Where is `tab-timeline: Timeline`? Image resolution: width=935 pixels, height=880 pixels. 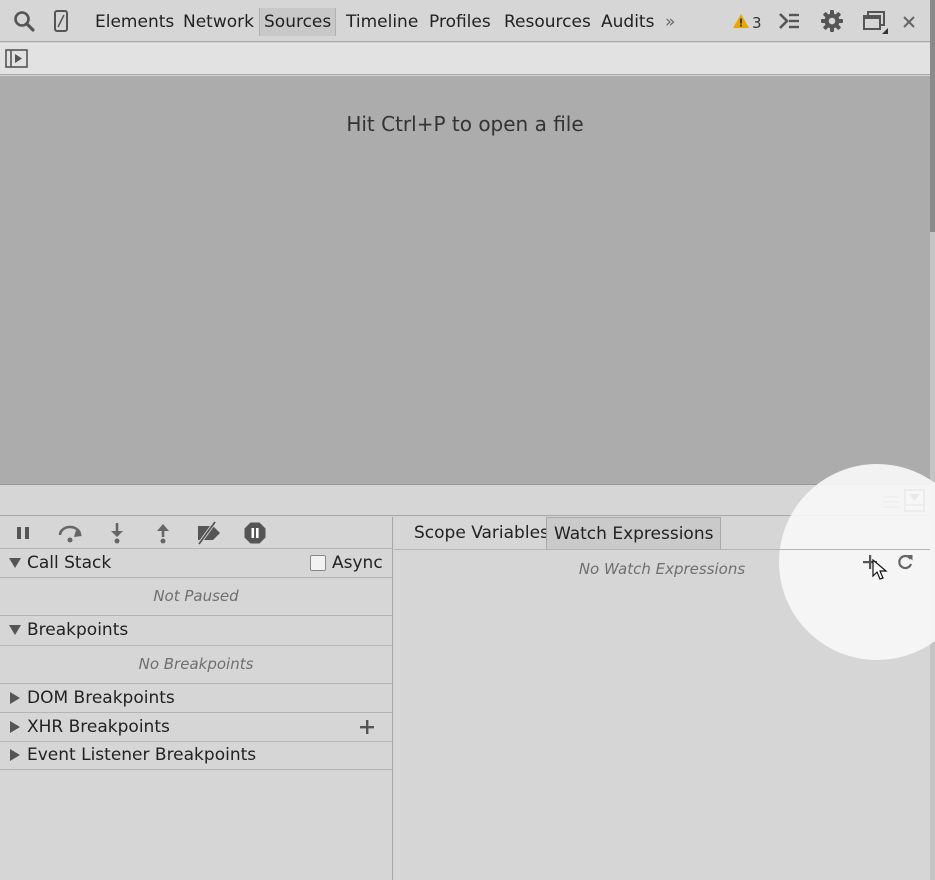 tab-timeline: Timeline is located at coordinates (382, 22).